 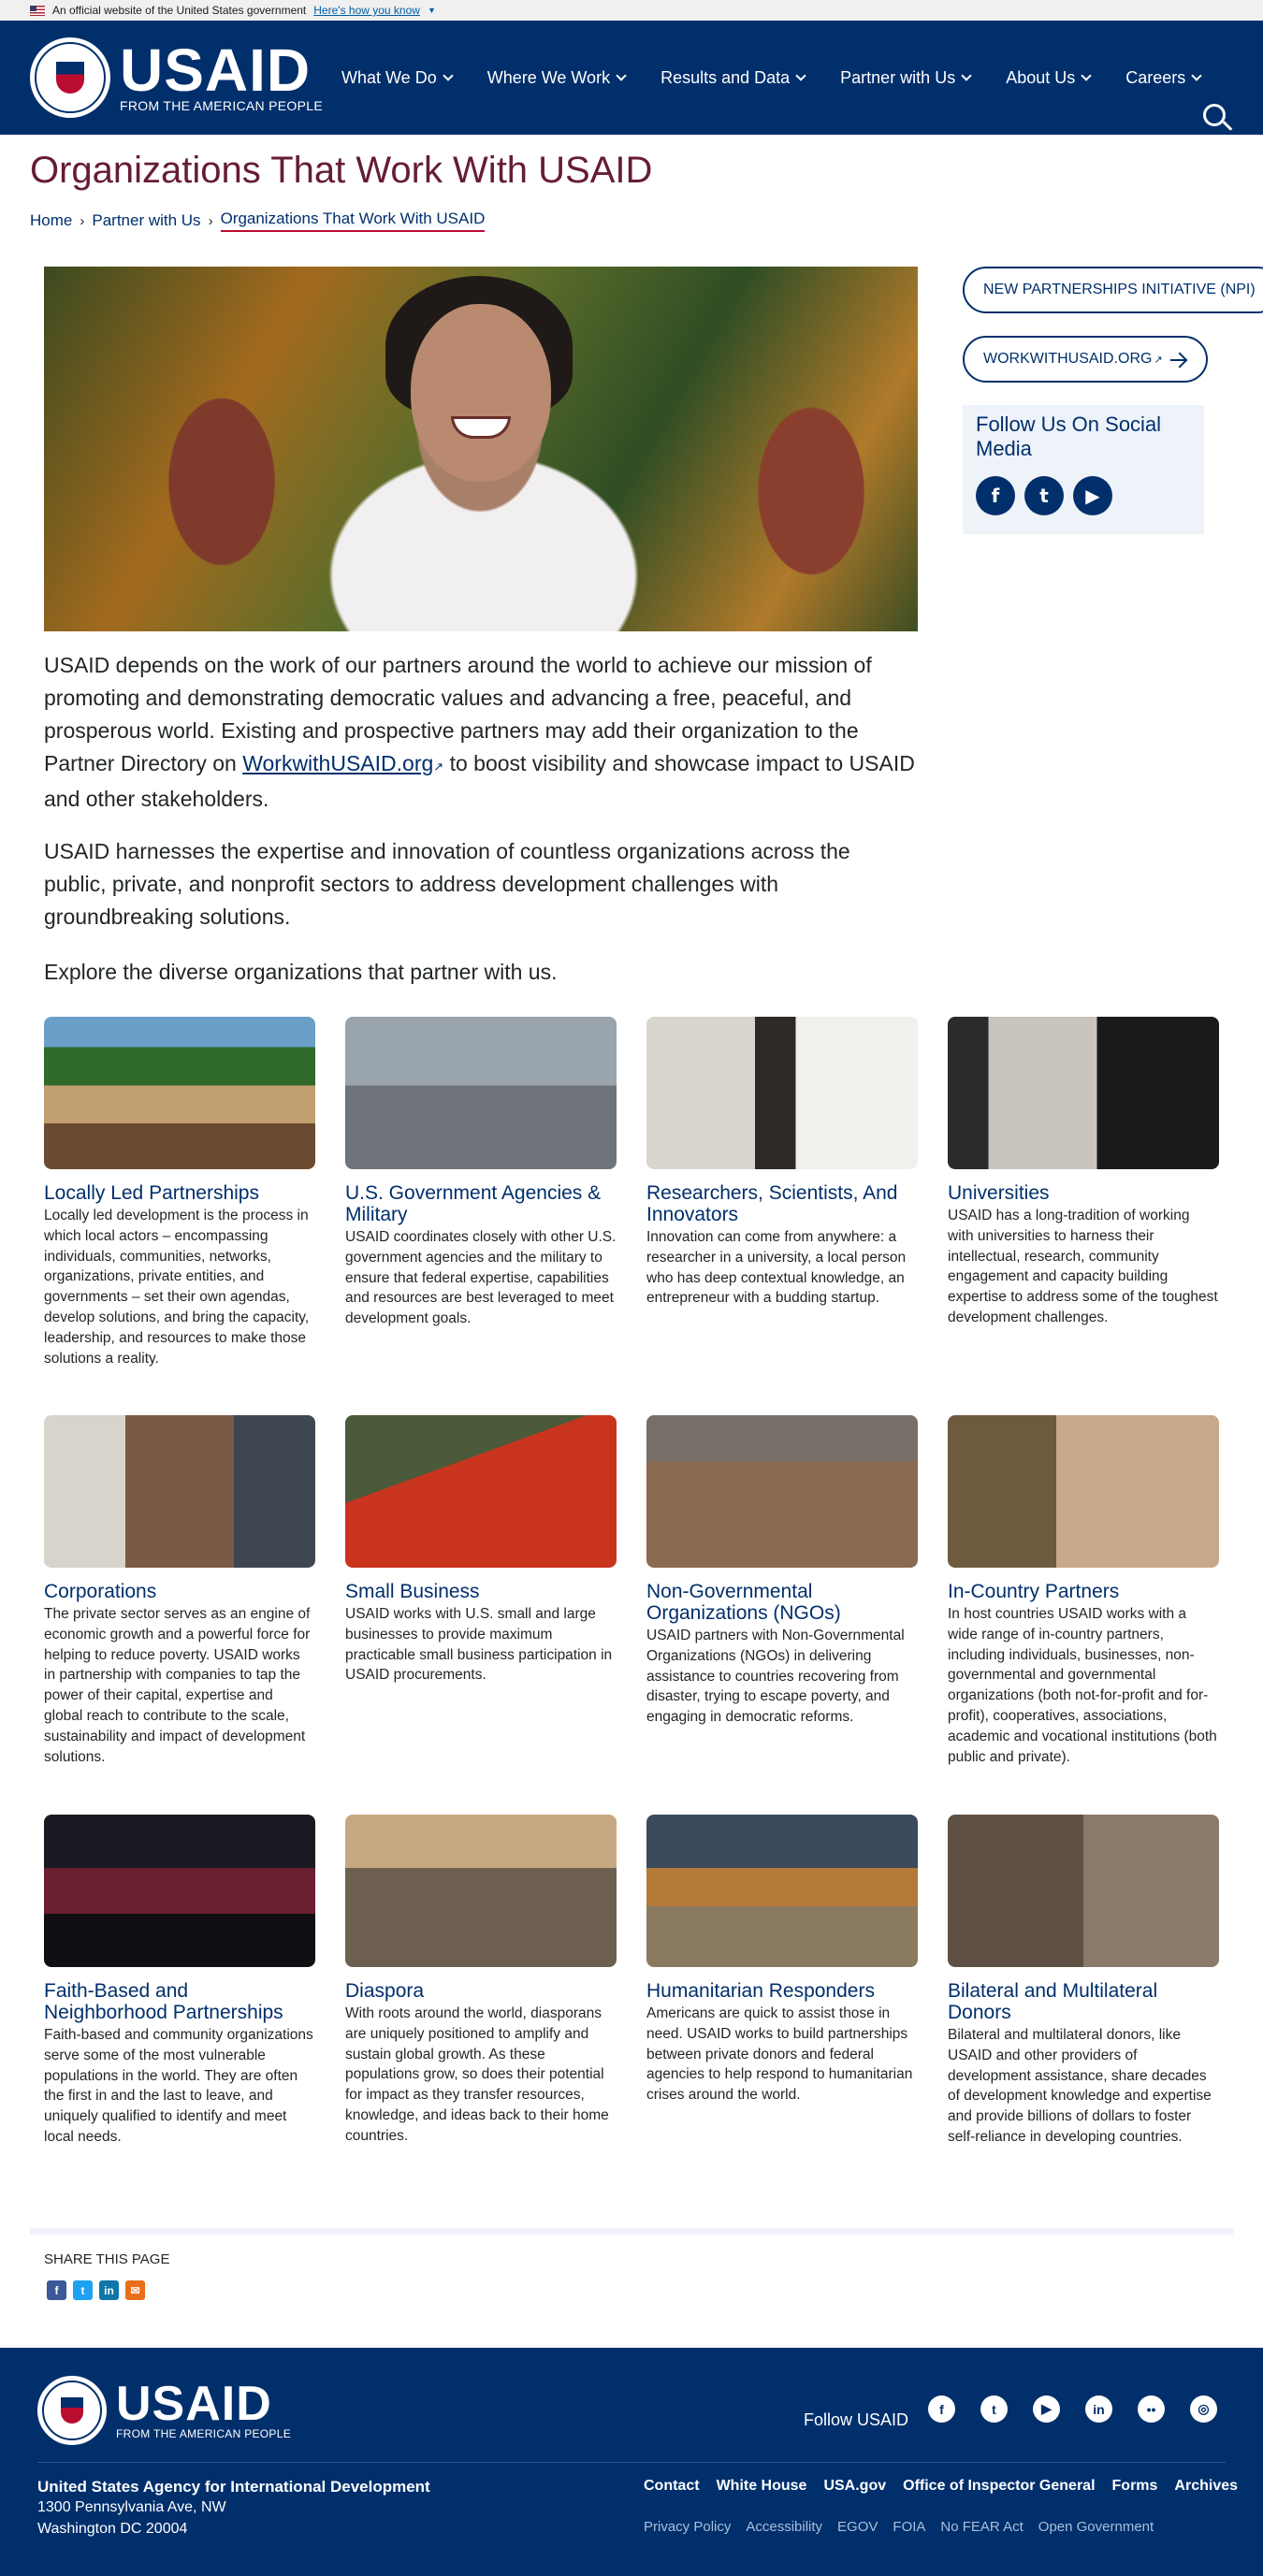 What do you see at coordinates (772, 1204) in the screenshot?
I see `card-title: Researchers, Scientists, And Innovators` at bounding box center [772, 1204].